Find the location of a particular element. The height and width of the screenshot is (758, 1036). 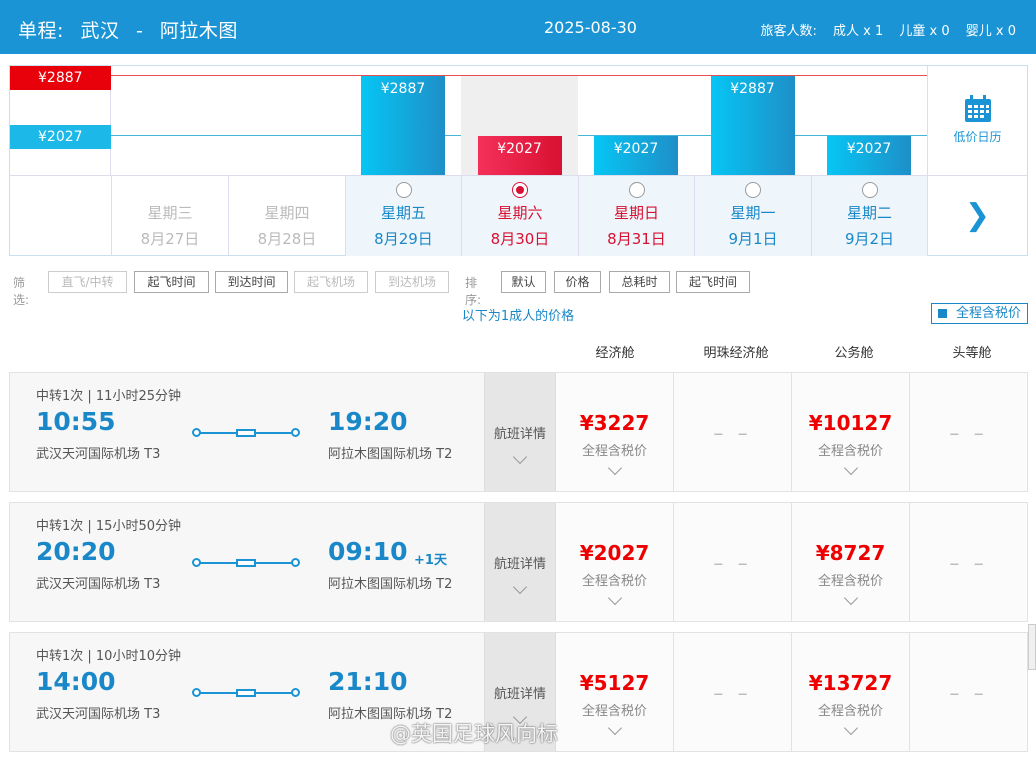

economy-price: ¥3227 is located at coordinates (614, 423).